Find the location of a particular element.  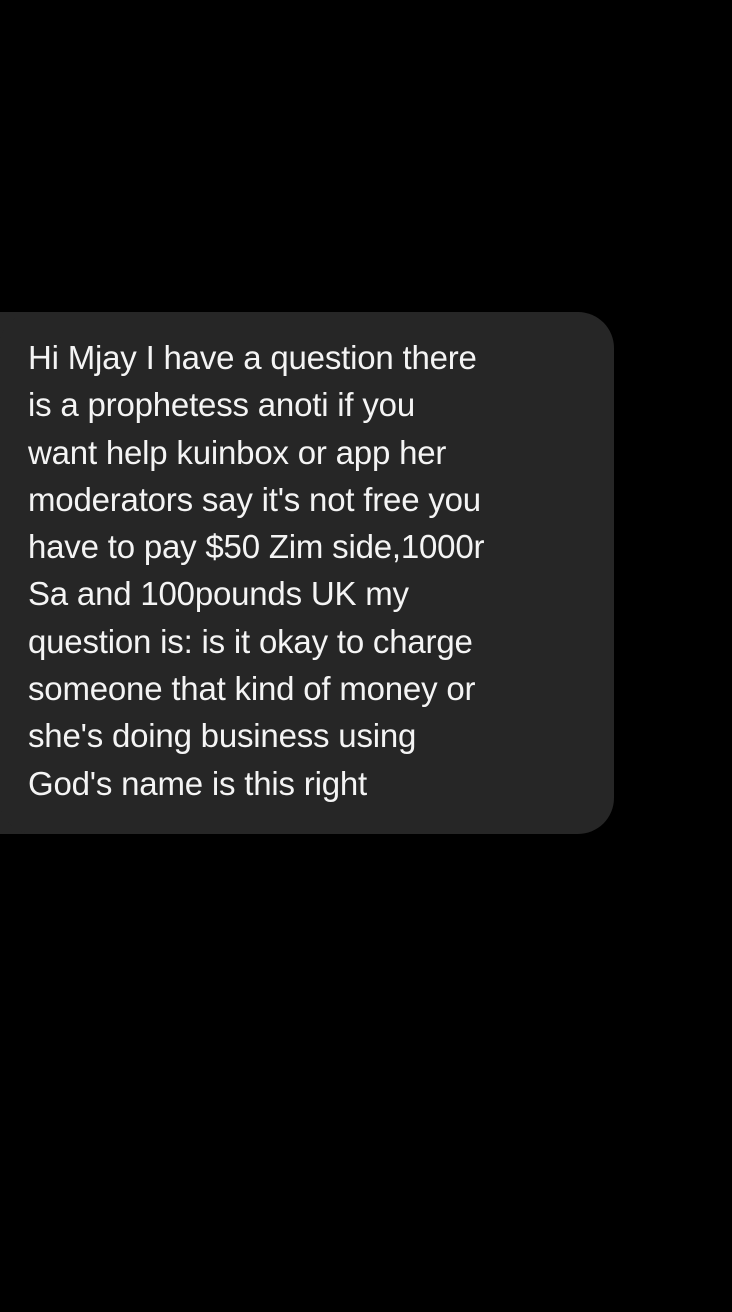

message-line: moderators say it's not free you is located at coordinates (254, 499).